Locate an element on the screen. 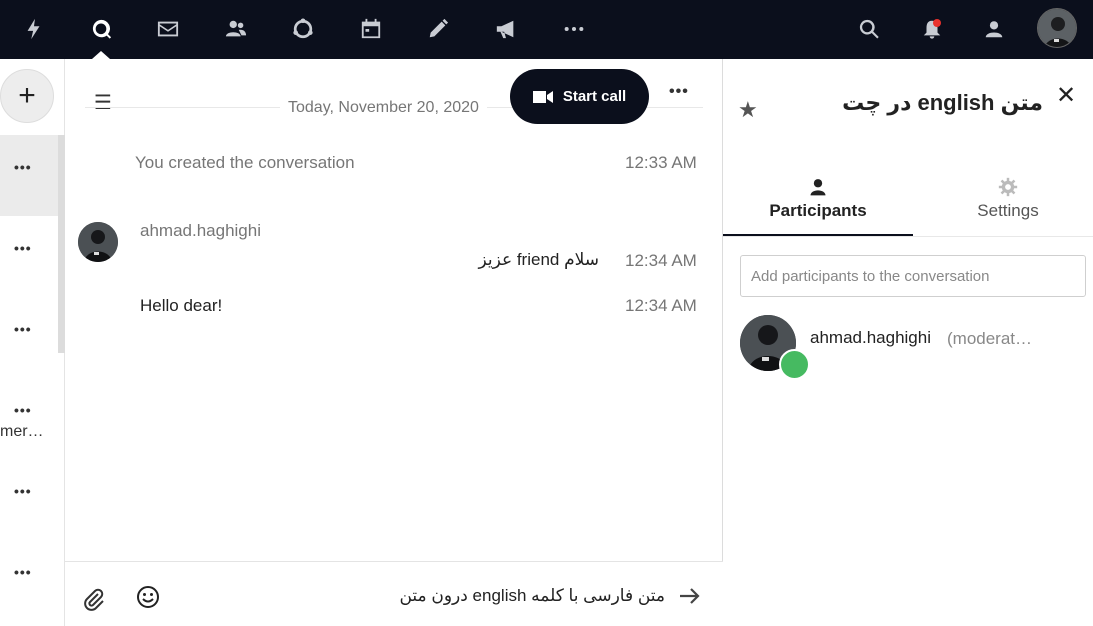 The width and height of the screenshot is (1093, 626). notes-icon is located at coordinates (438, 29).